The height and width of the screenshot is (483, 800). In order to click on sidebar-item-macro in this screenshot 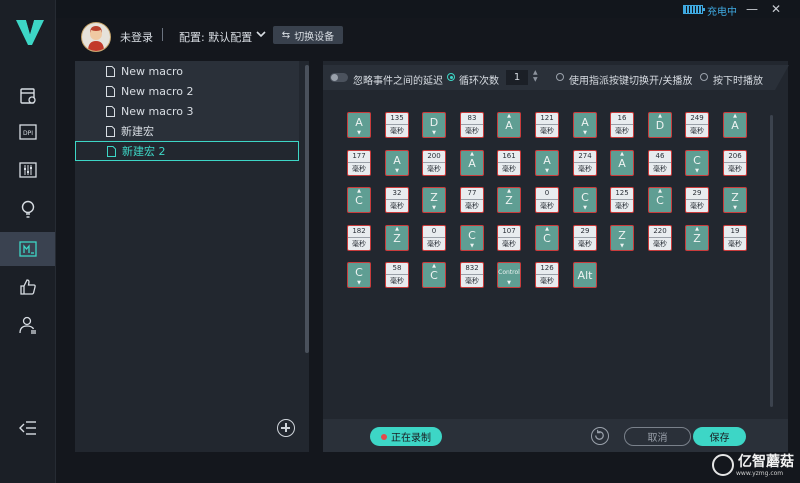, I will do `click(27, 249)`.